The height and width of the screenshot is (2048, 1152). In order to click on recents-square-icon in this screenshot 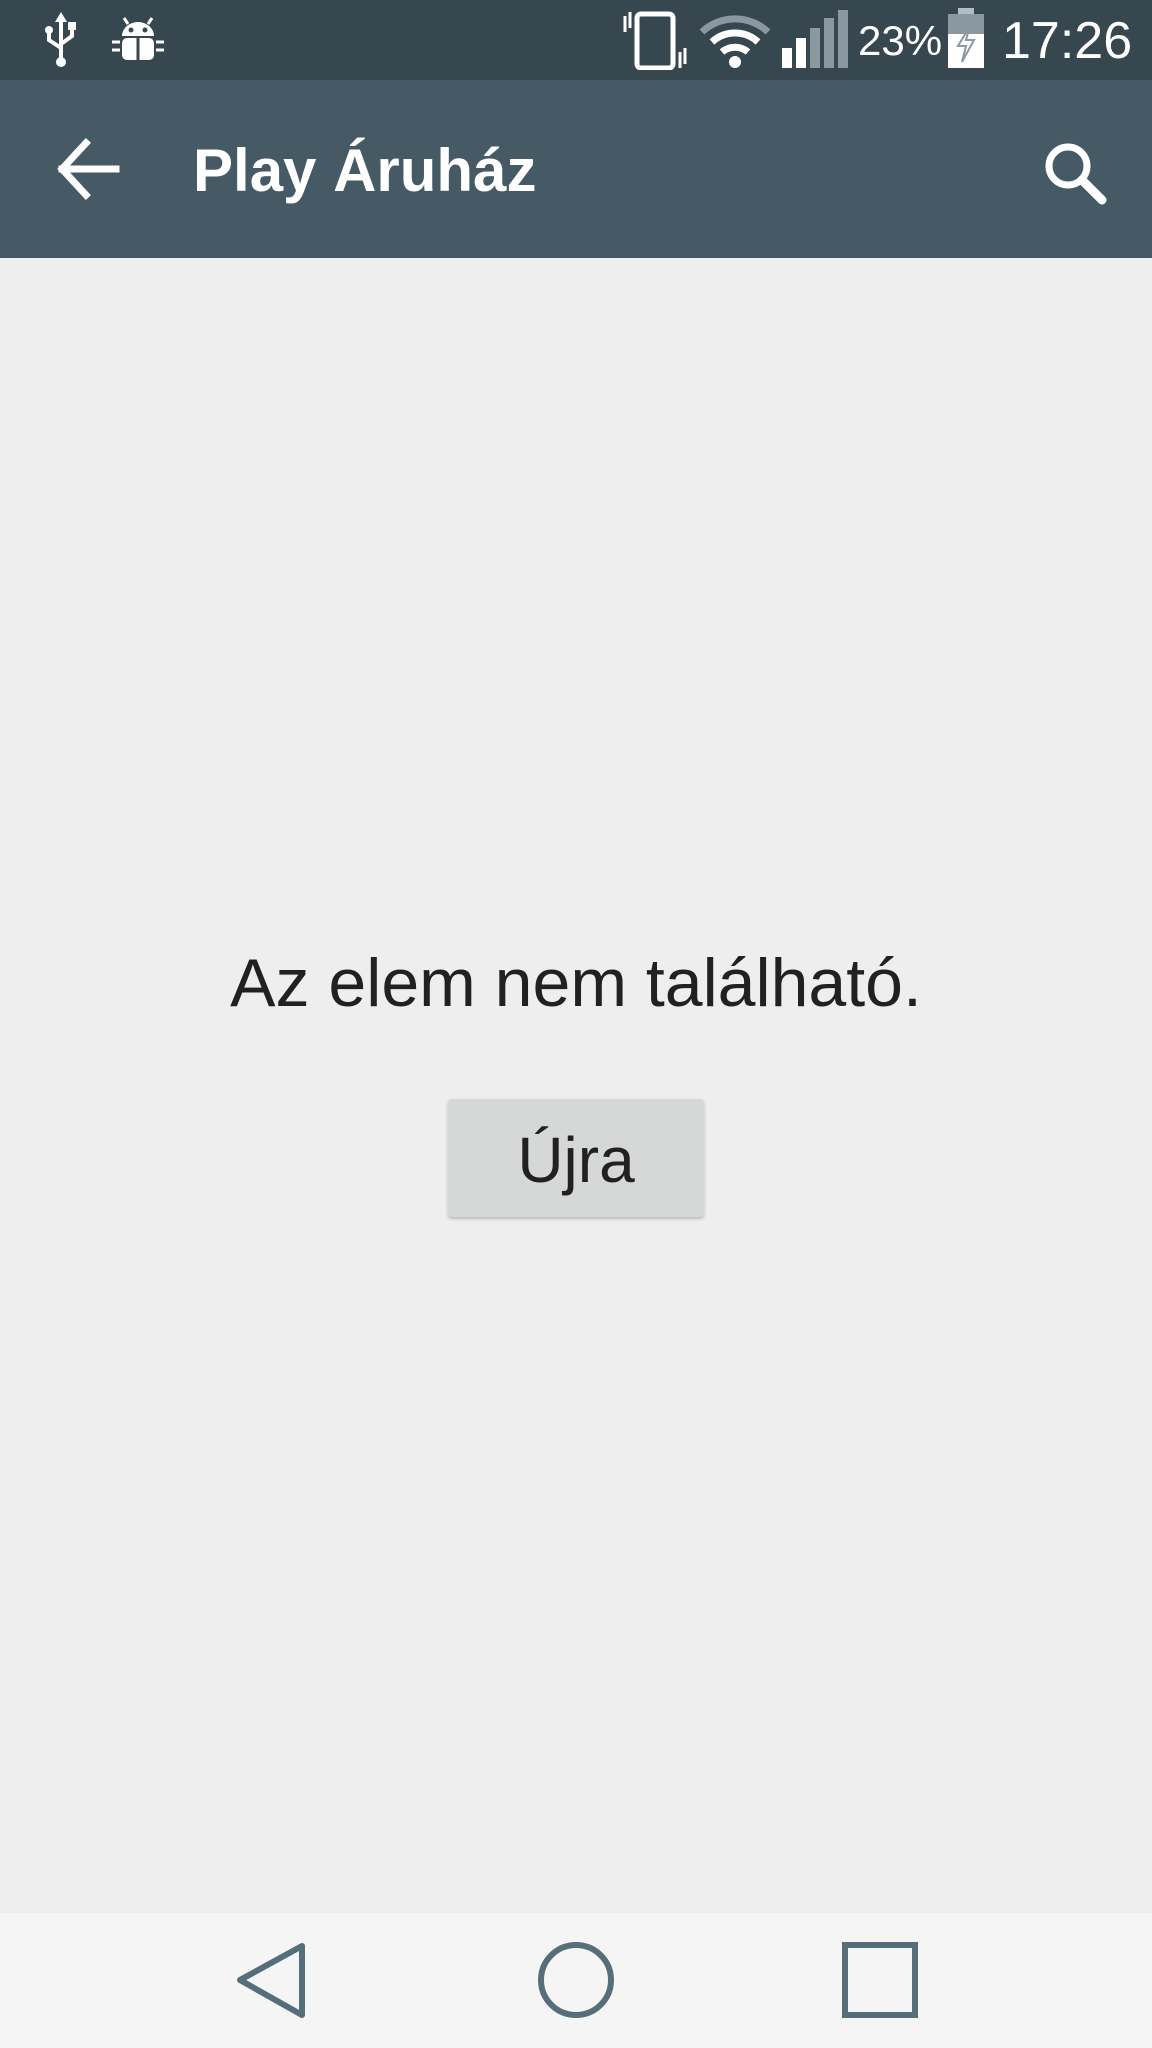, I will do `click(880, 1980)`.